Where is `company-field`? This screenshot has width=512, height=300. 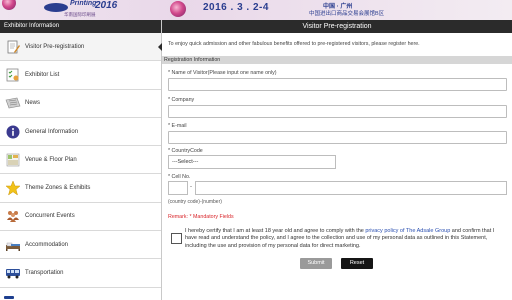
company-field is located at coordinates (337, 111).